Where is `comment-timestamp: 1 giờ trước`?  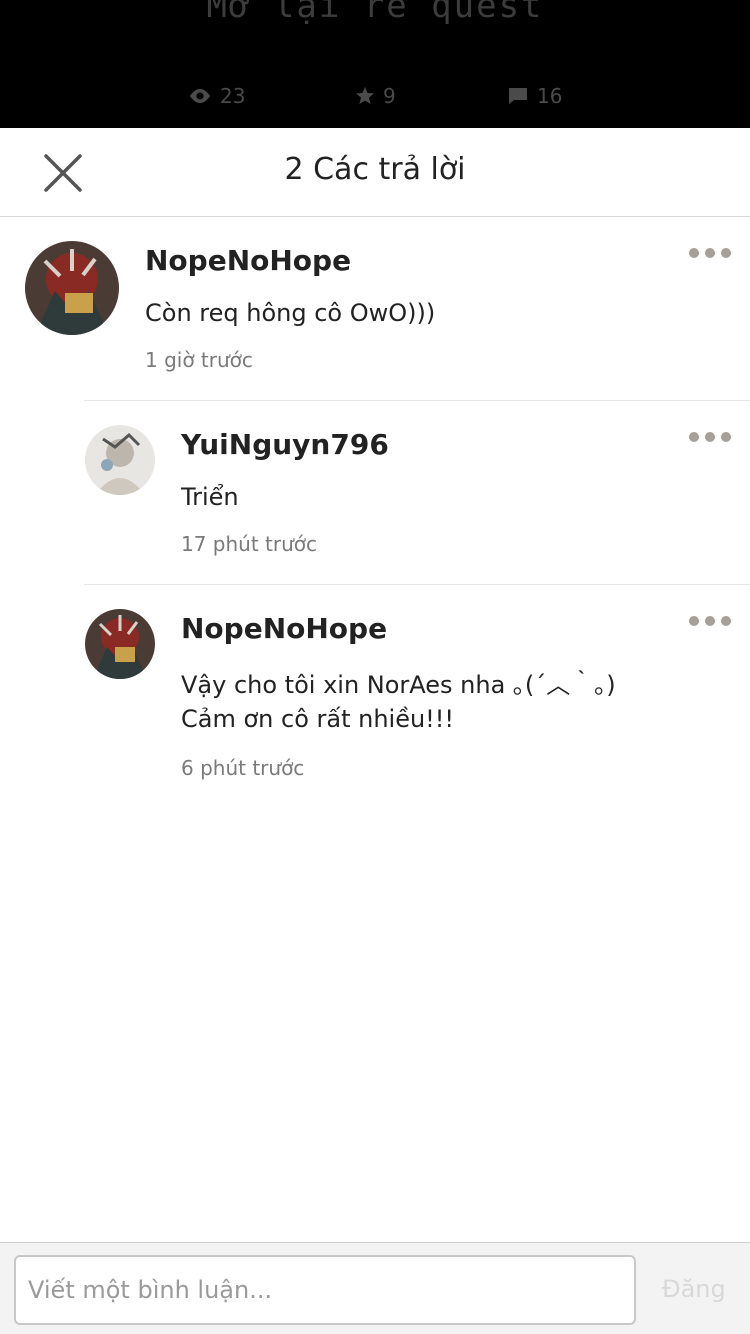 comment-timestamp: 1 giờ trước is located at coordinates (199, 360).